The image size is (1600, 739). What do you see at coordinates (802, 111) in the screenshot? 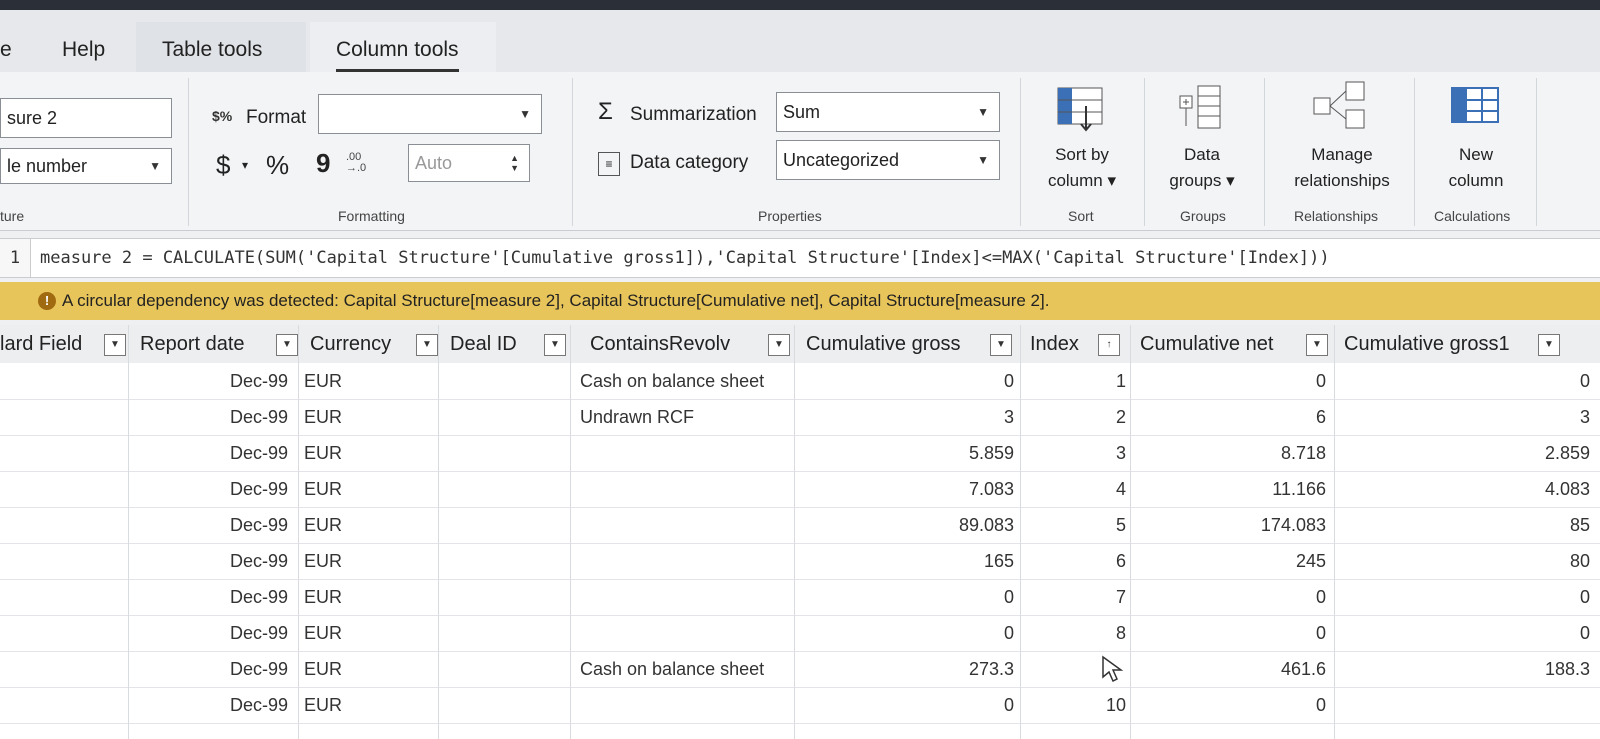
I see `summarization-value: Sum` at bounding box center [802, 111].